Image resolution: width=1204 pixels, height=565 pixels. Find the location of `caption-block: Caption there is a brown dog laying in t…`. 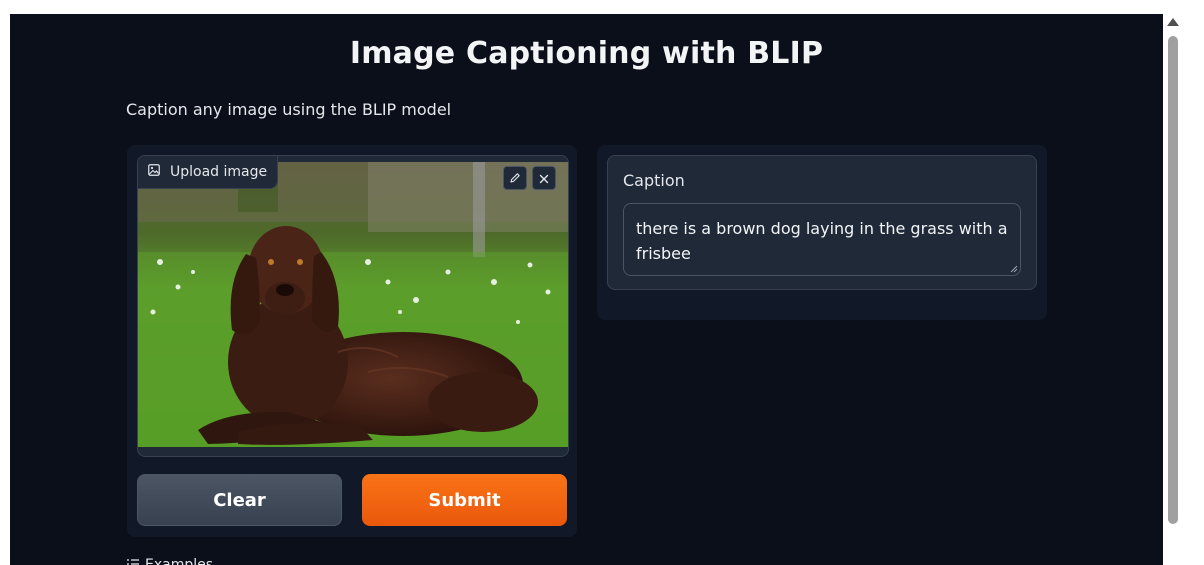

caption-block: Caption there is a brown dog laying in t… is located at coordinates (822, 222).